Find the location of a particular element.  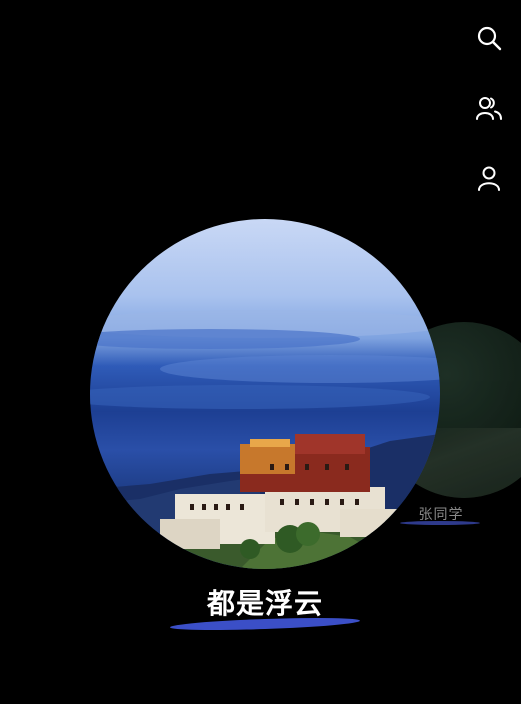

search-icon is located at coordinates (489, 38).